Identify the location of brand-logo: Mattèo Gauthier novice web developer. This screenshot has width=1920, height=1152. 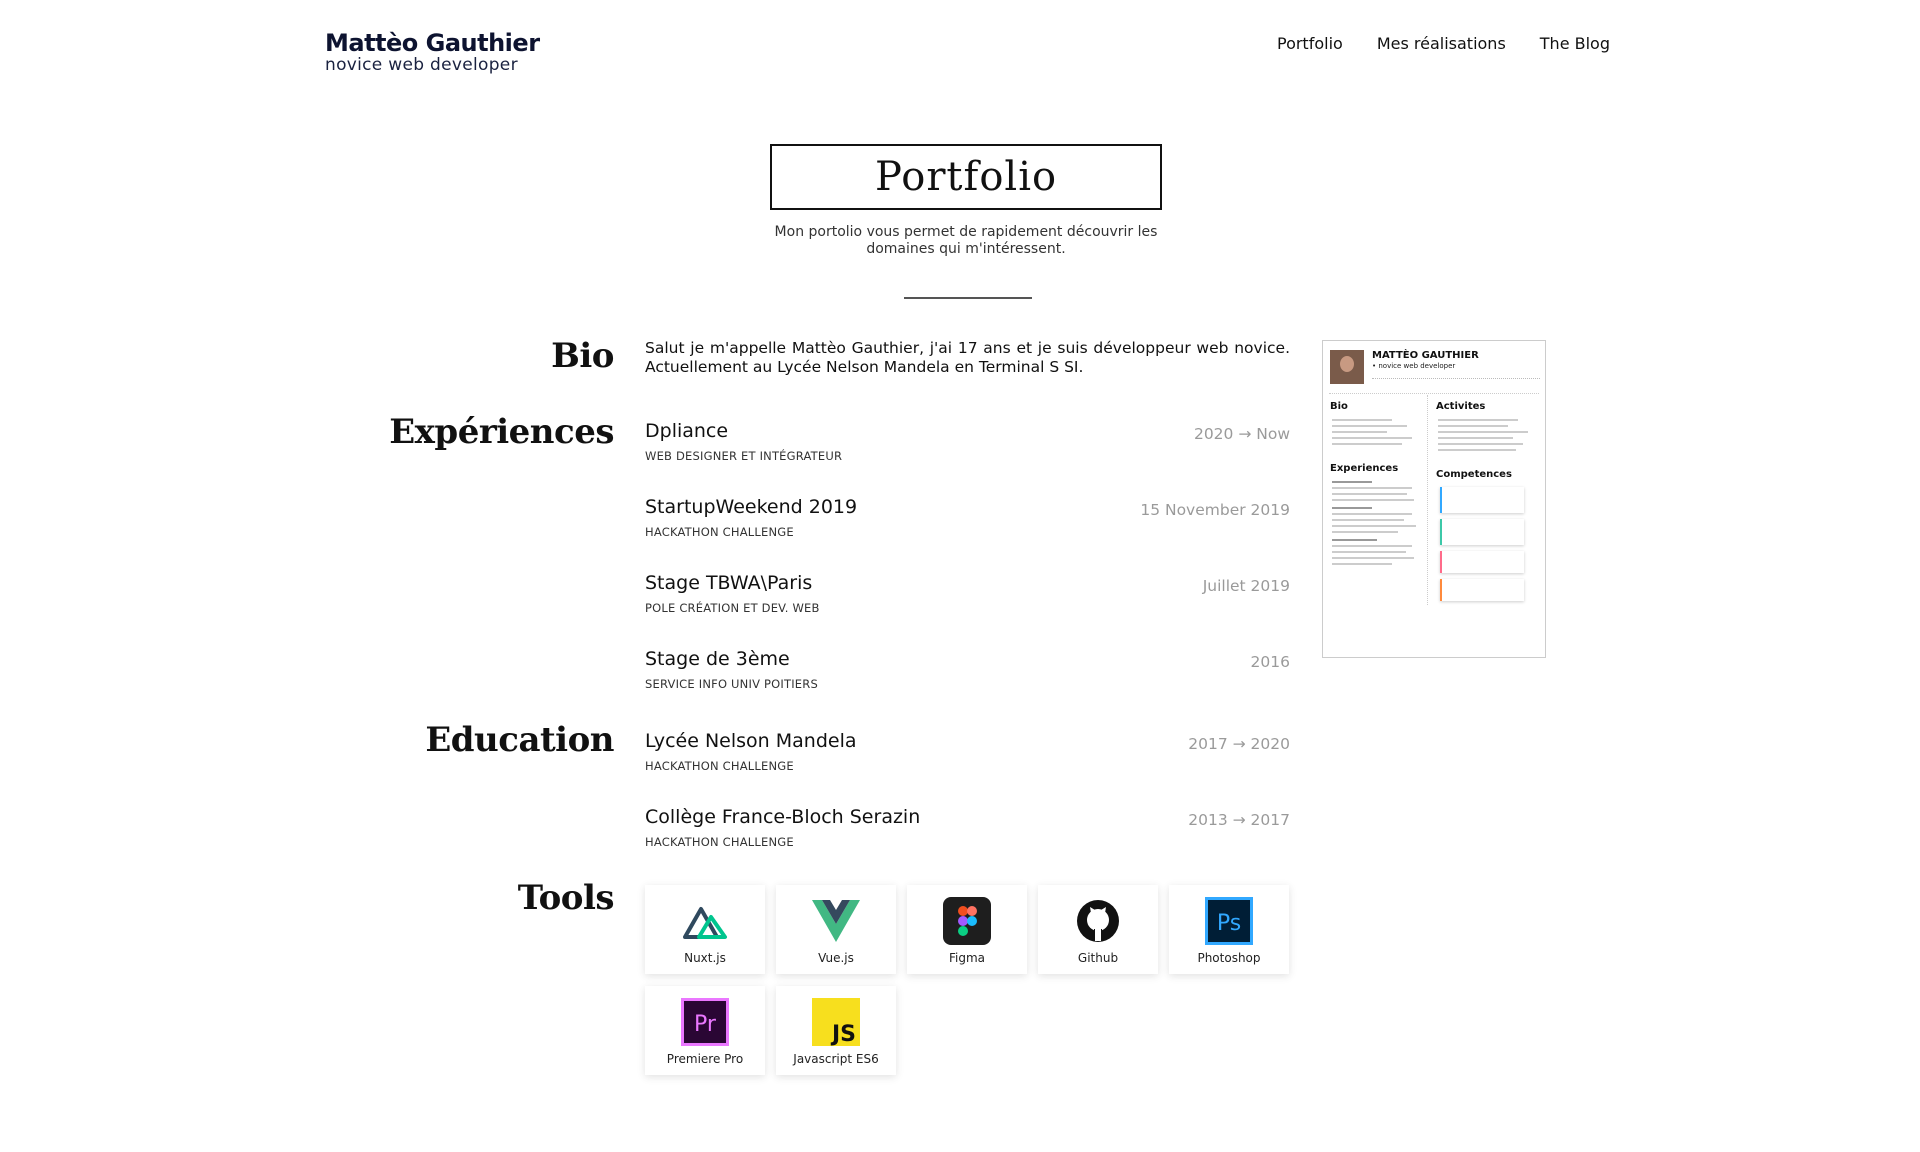
(432, 52).